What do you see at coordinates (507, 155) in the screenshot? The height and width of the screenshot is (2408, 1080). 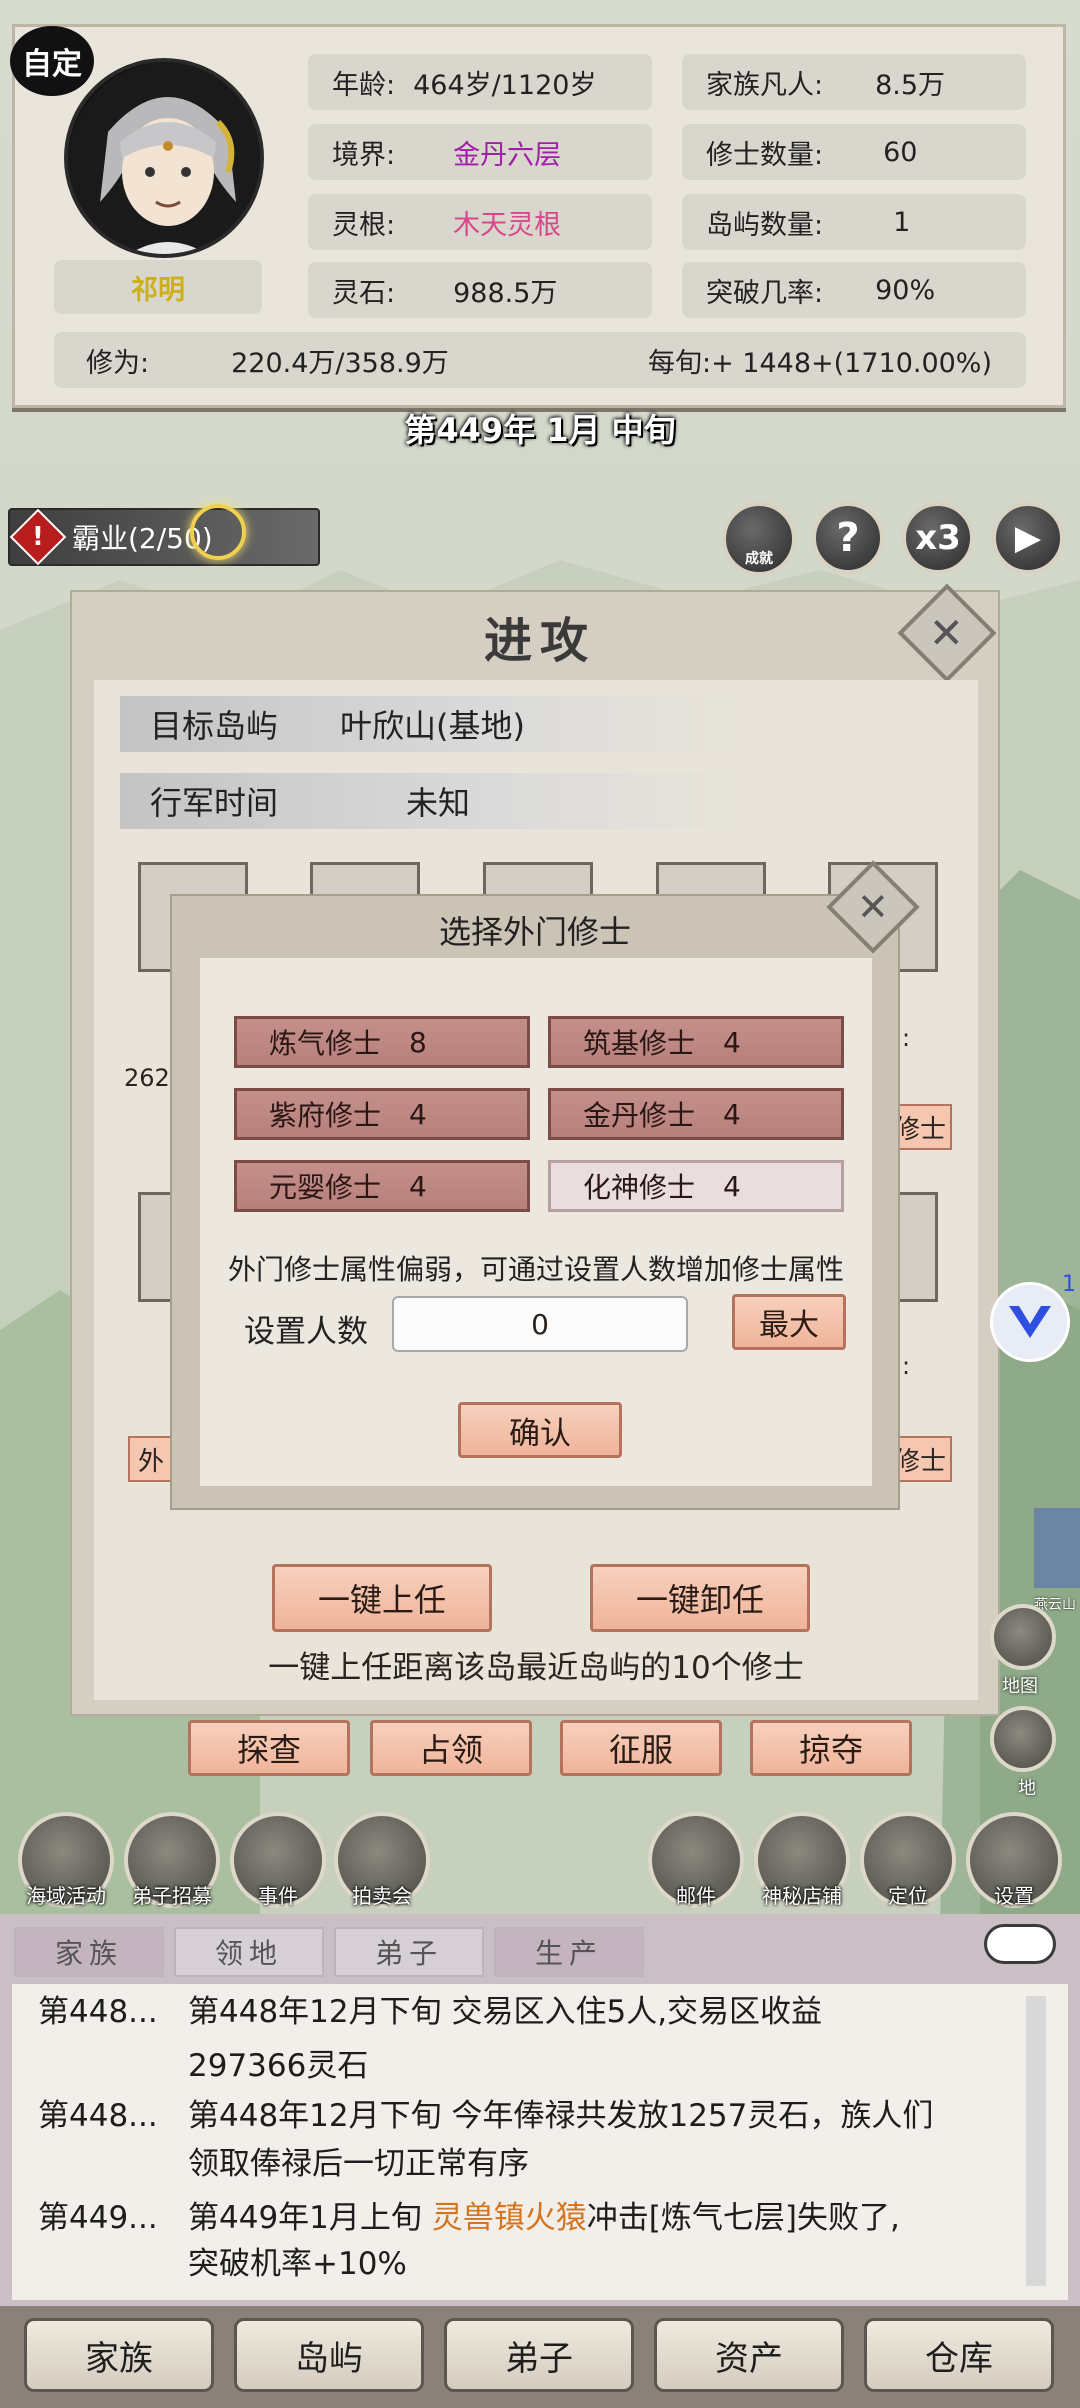 I see `realm-value: 金丹六层` at bounding box center [507, 155].